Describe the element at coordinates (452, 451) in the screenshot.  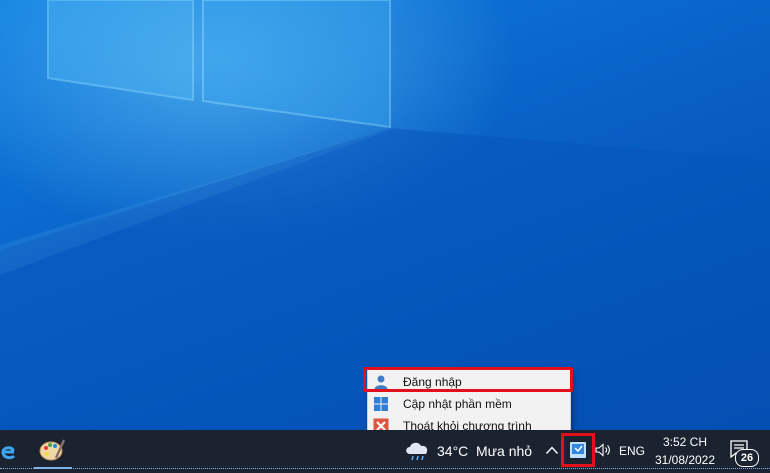
I see `weather-temperature: 34°C` at that location.